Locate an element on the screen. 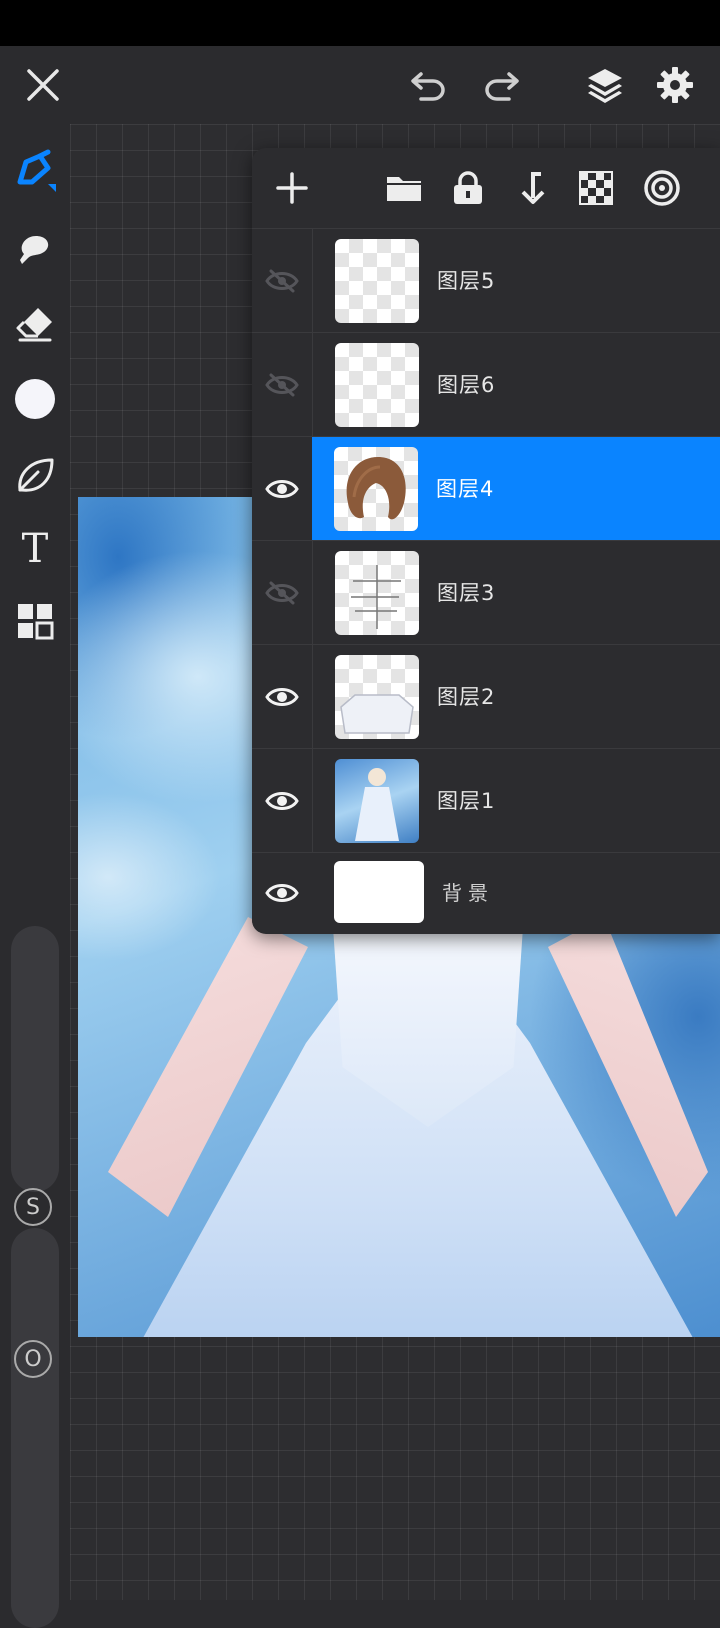 The image size is (720, 1628). color-swatch is located at coordinates (35, 399).